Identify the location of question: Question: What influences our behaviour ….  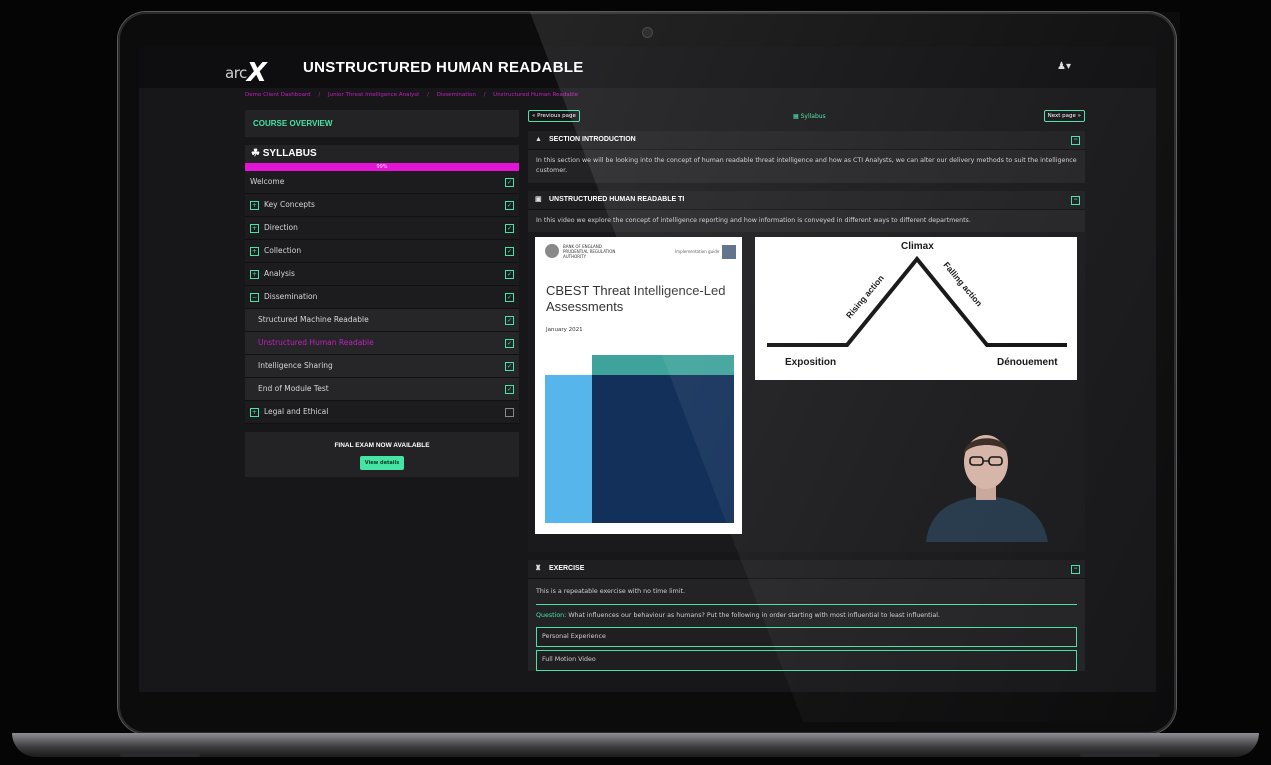
(806, 616).